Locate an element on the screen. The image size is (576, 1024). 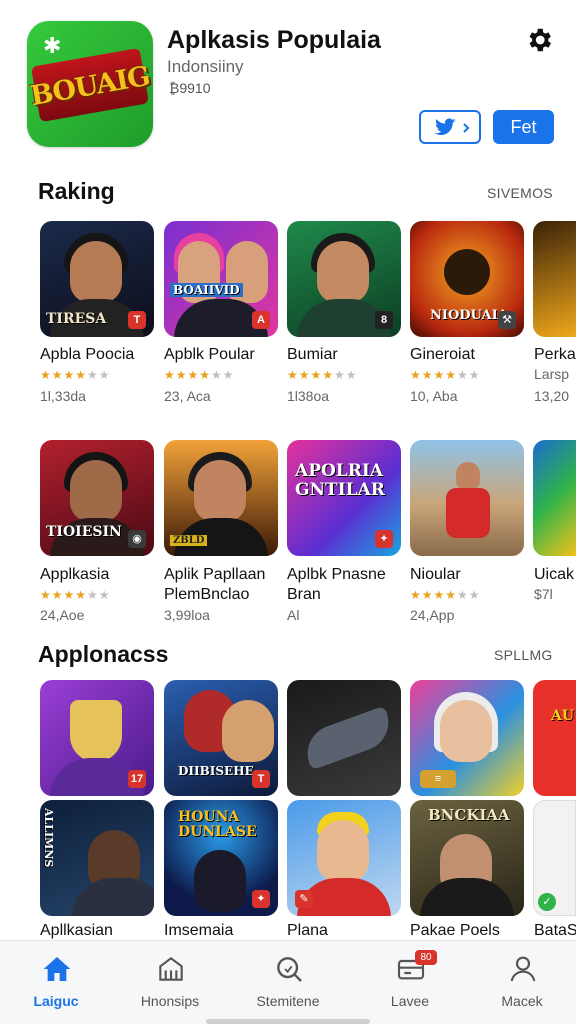
app-meta: 1l,33da is located at coordinates (63, 396).